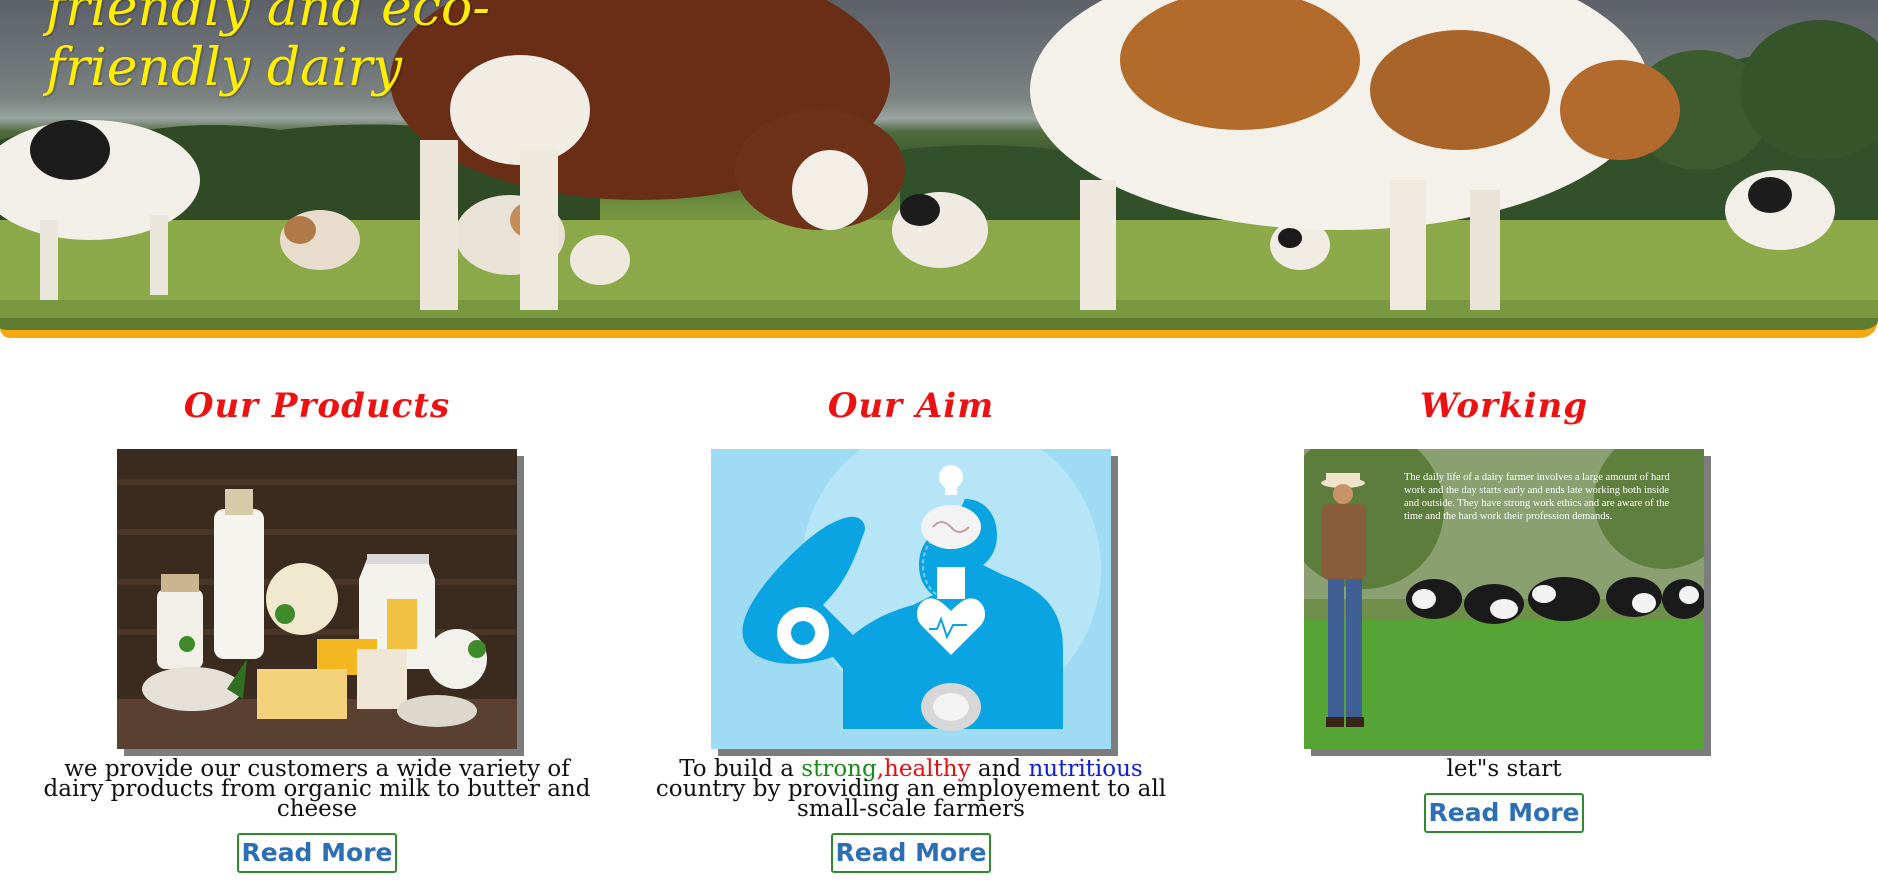 This screenshot has height=891, width=1878. What do you see at coordinates (911, 599) in the screenshot?
I see `healthy-body-image` at bounding box center [911, 599].